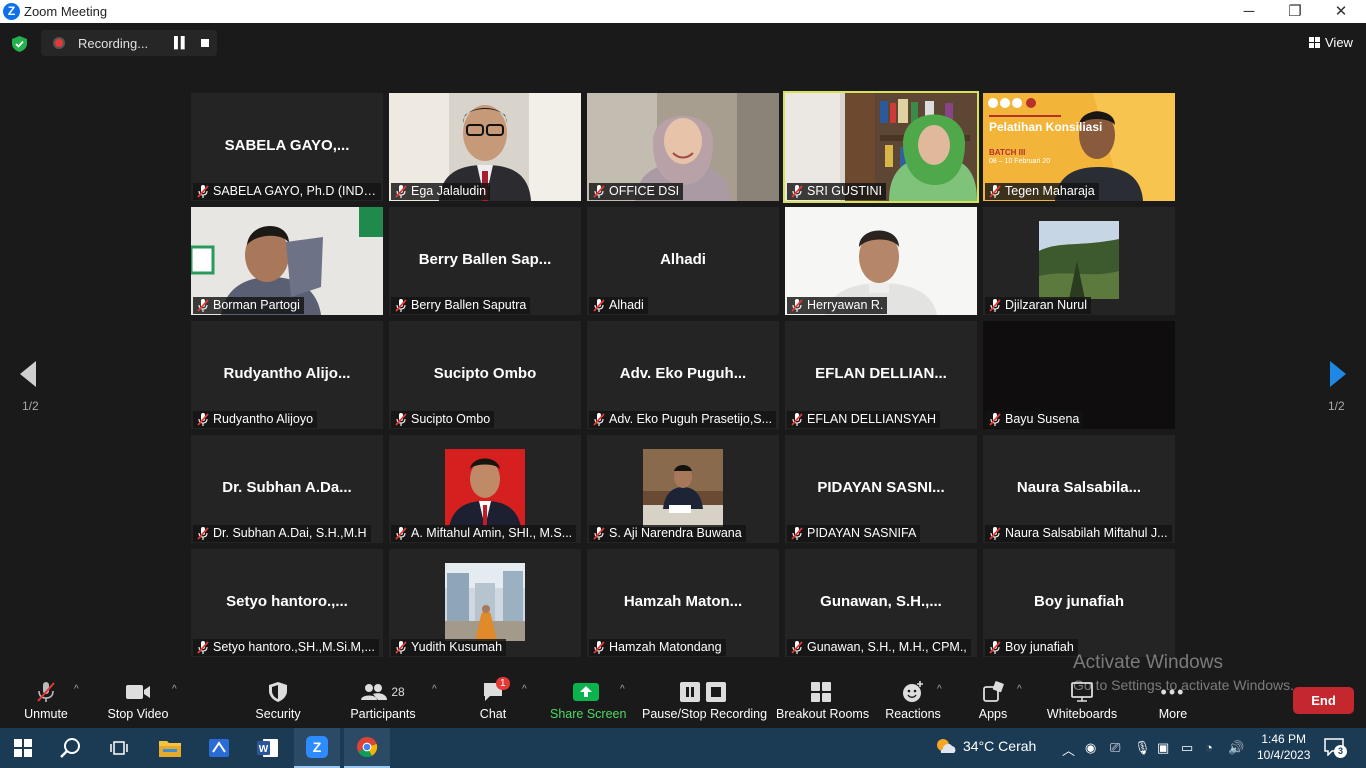  I want to click on meeting-app-taskbar-button, so click(219, 748).